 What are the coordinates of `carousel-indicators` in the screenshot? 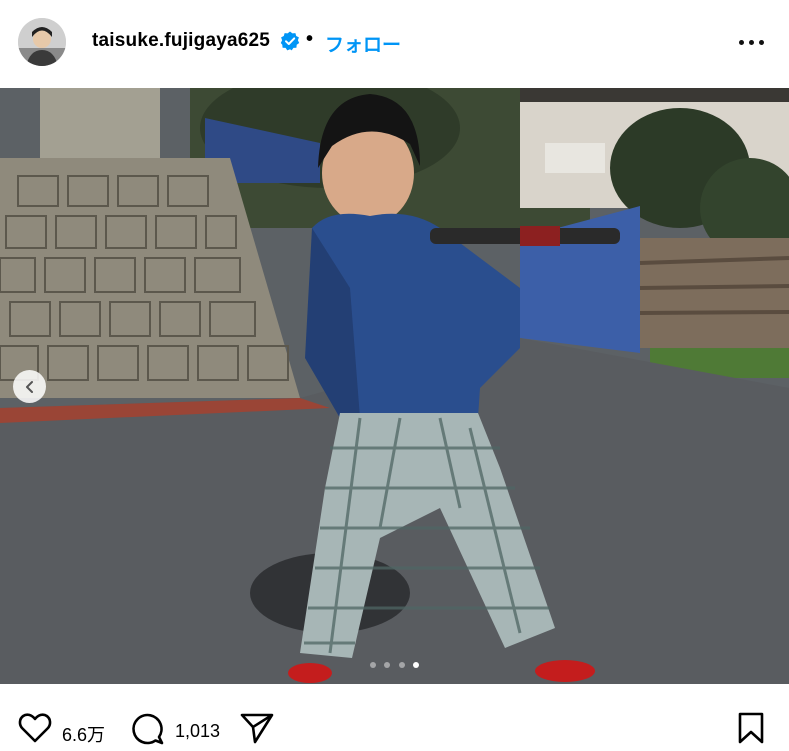 It's located at (394, 664).